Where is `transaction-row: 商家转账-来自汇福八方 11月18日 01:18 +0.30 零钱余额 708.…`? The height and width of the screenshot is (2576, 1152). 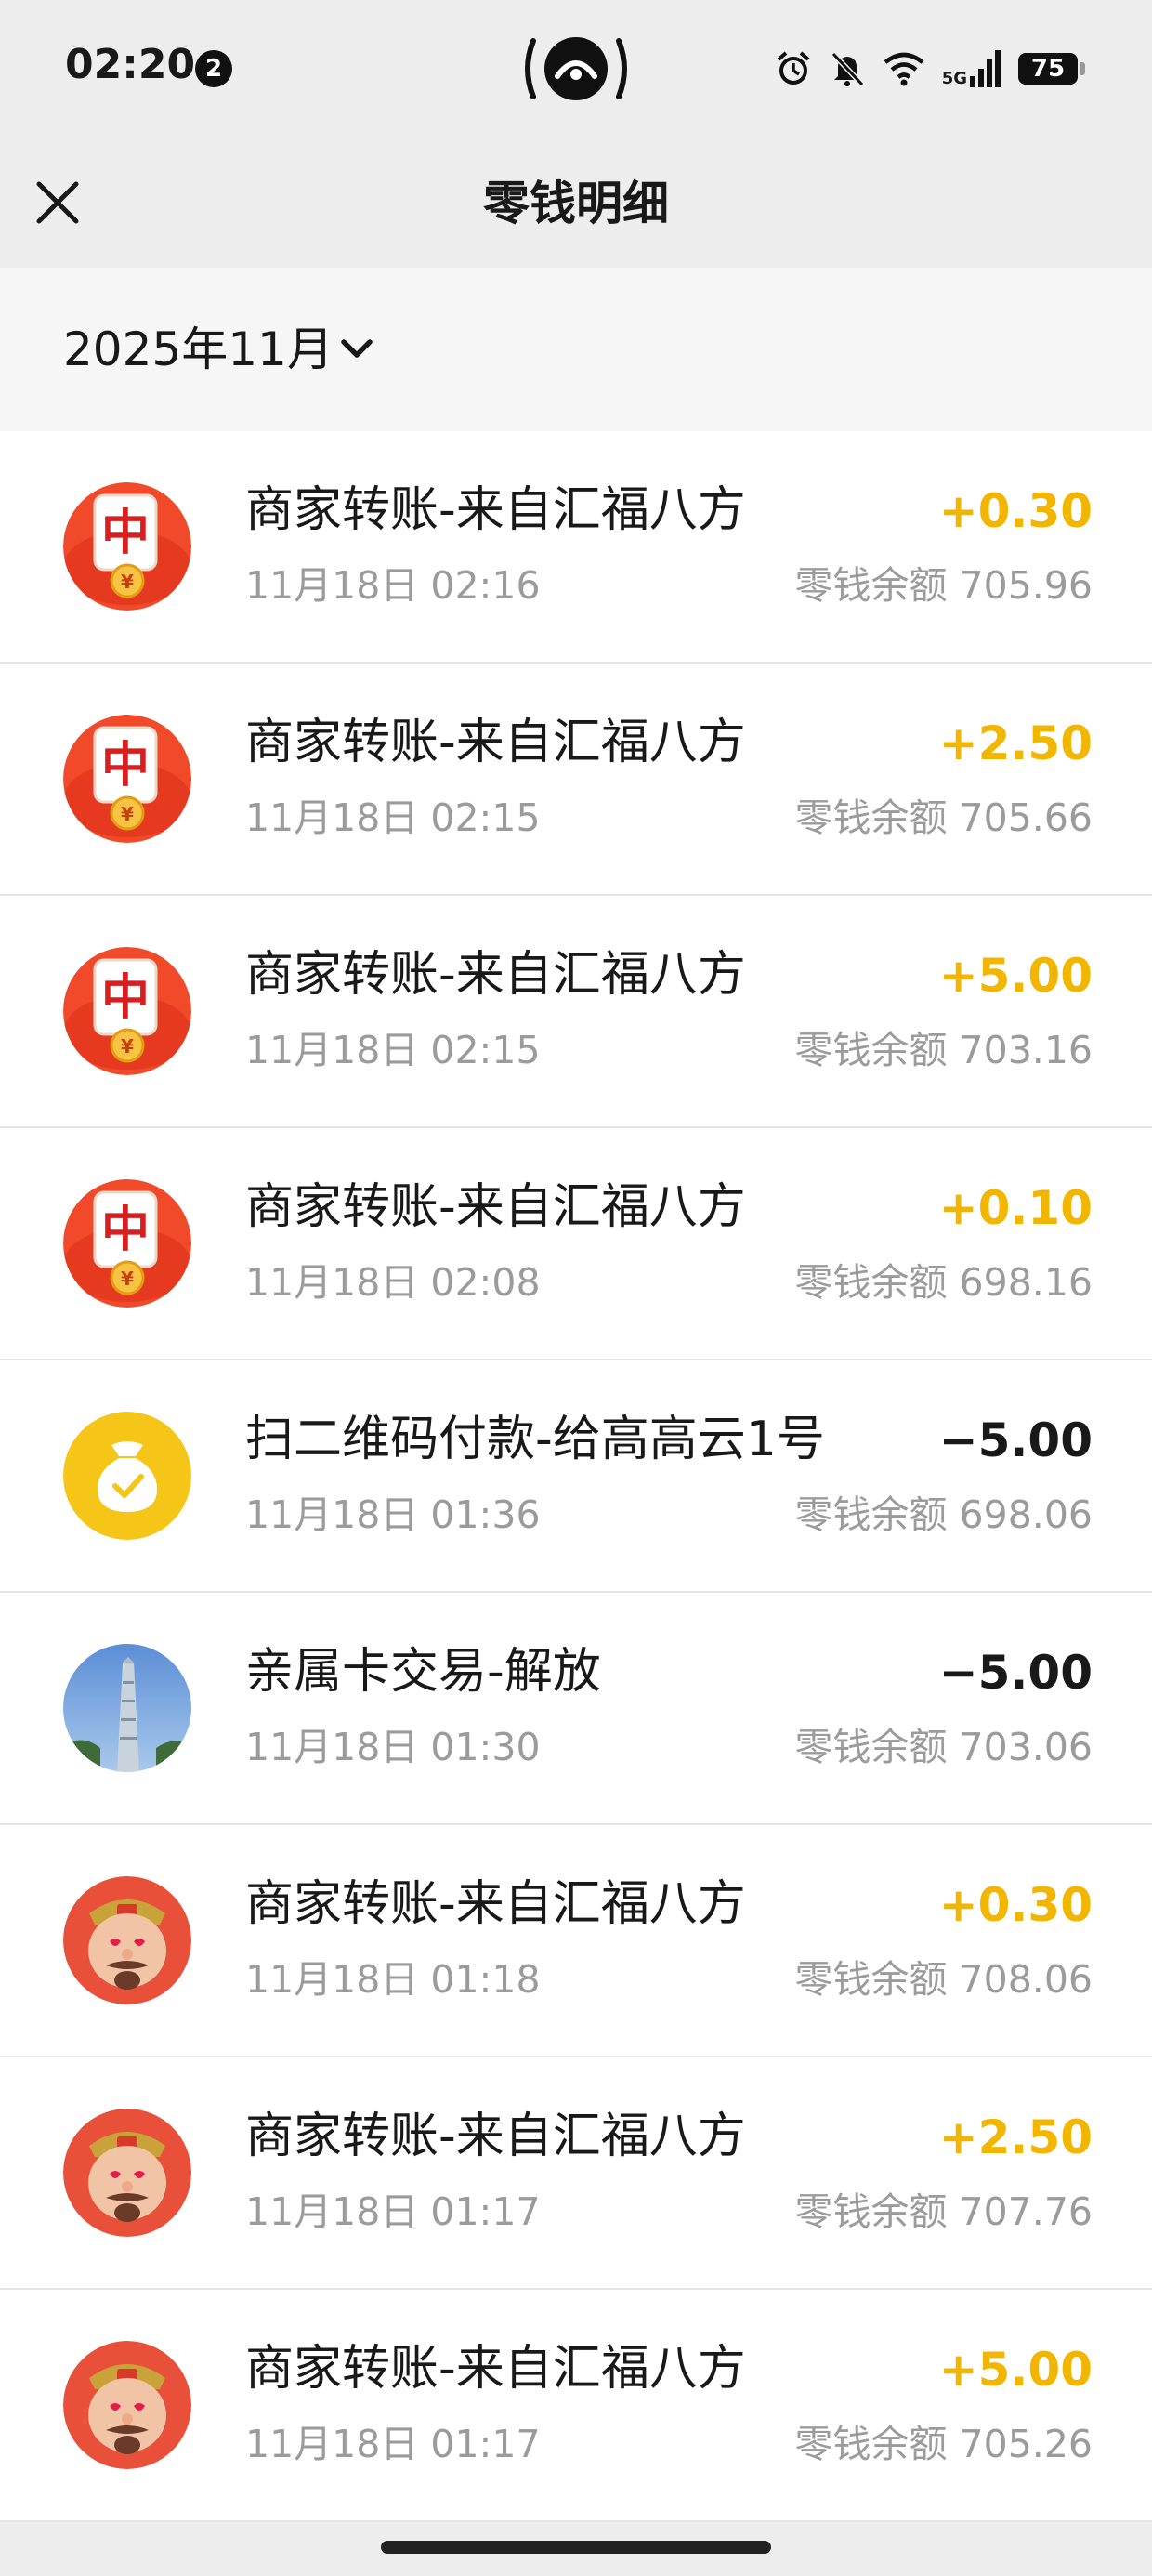 transaction-row: 商家转账-来自汇福八方 11月18日 01:18 +0.30 零钱余额 708.… is located at coordinates (576, 1941).